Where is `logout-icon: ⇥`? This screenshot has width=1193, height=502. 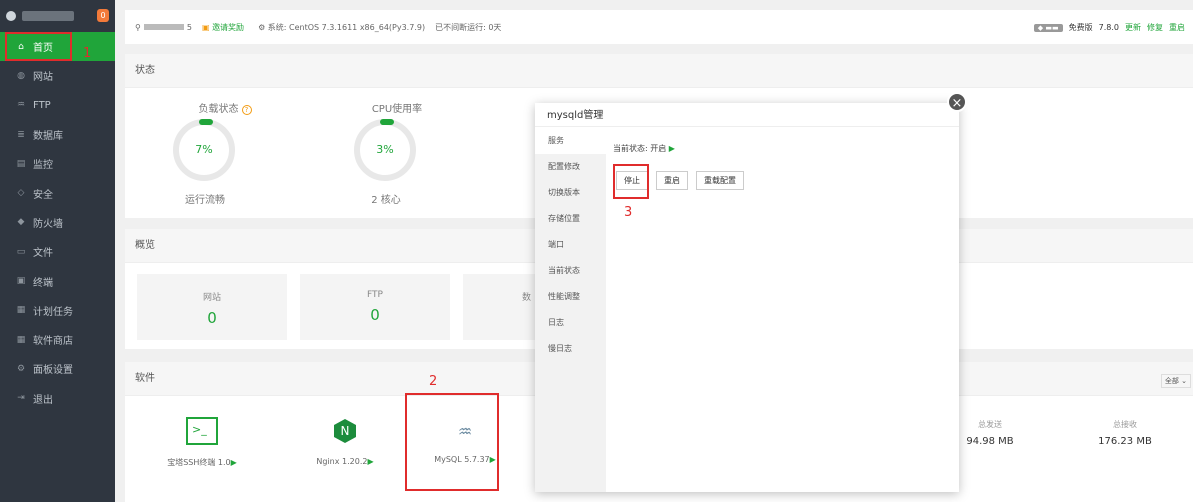
logout-icon: ⇥ is located at coordinates (21, 398).